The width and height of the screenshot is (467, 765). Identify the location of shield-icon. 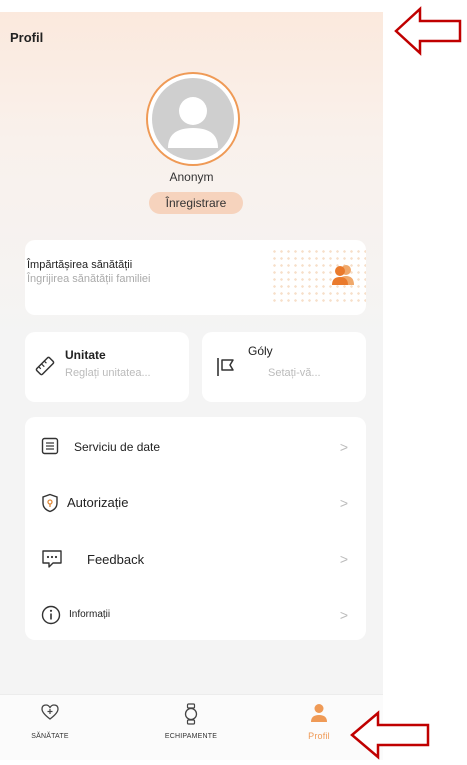
(50, 505).